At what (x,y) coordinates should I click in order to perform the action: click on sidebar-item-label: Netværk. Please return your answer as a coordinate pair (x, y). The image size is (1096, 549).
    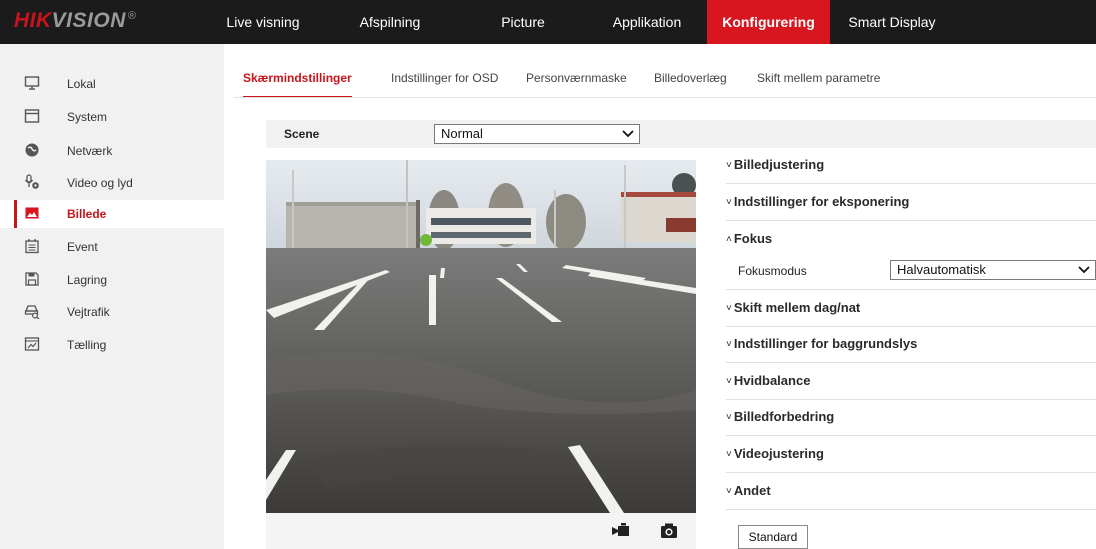
    Looking at the image, I should click on (90, 151).